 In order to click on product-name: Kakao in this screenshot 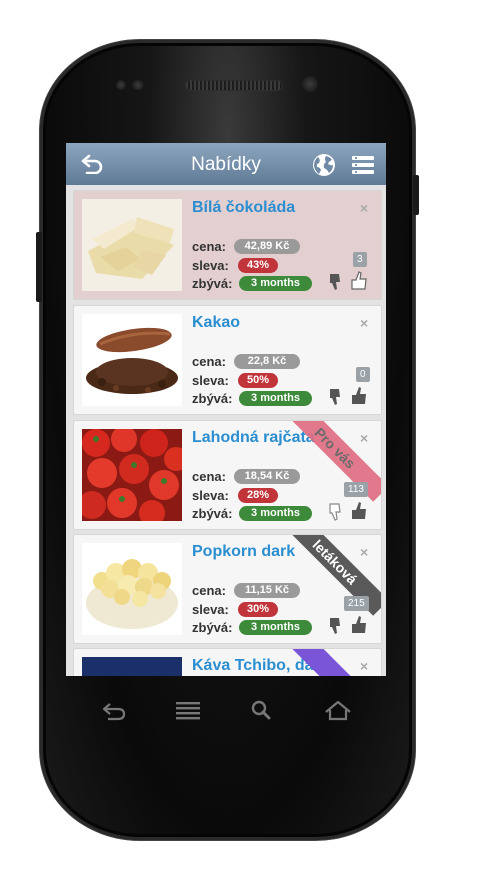, I will do `click(216, 323)`.